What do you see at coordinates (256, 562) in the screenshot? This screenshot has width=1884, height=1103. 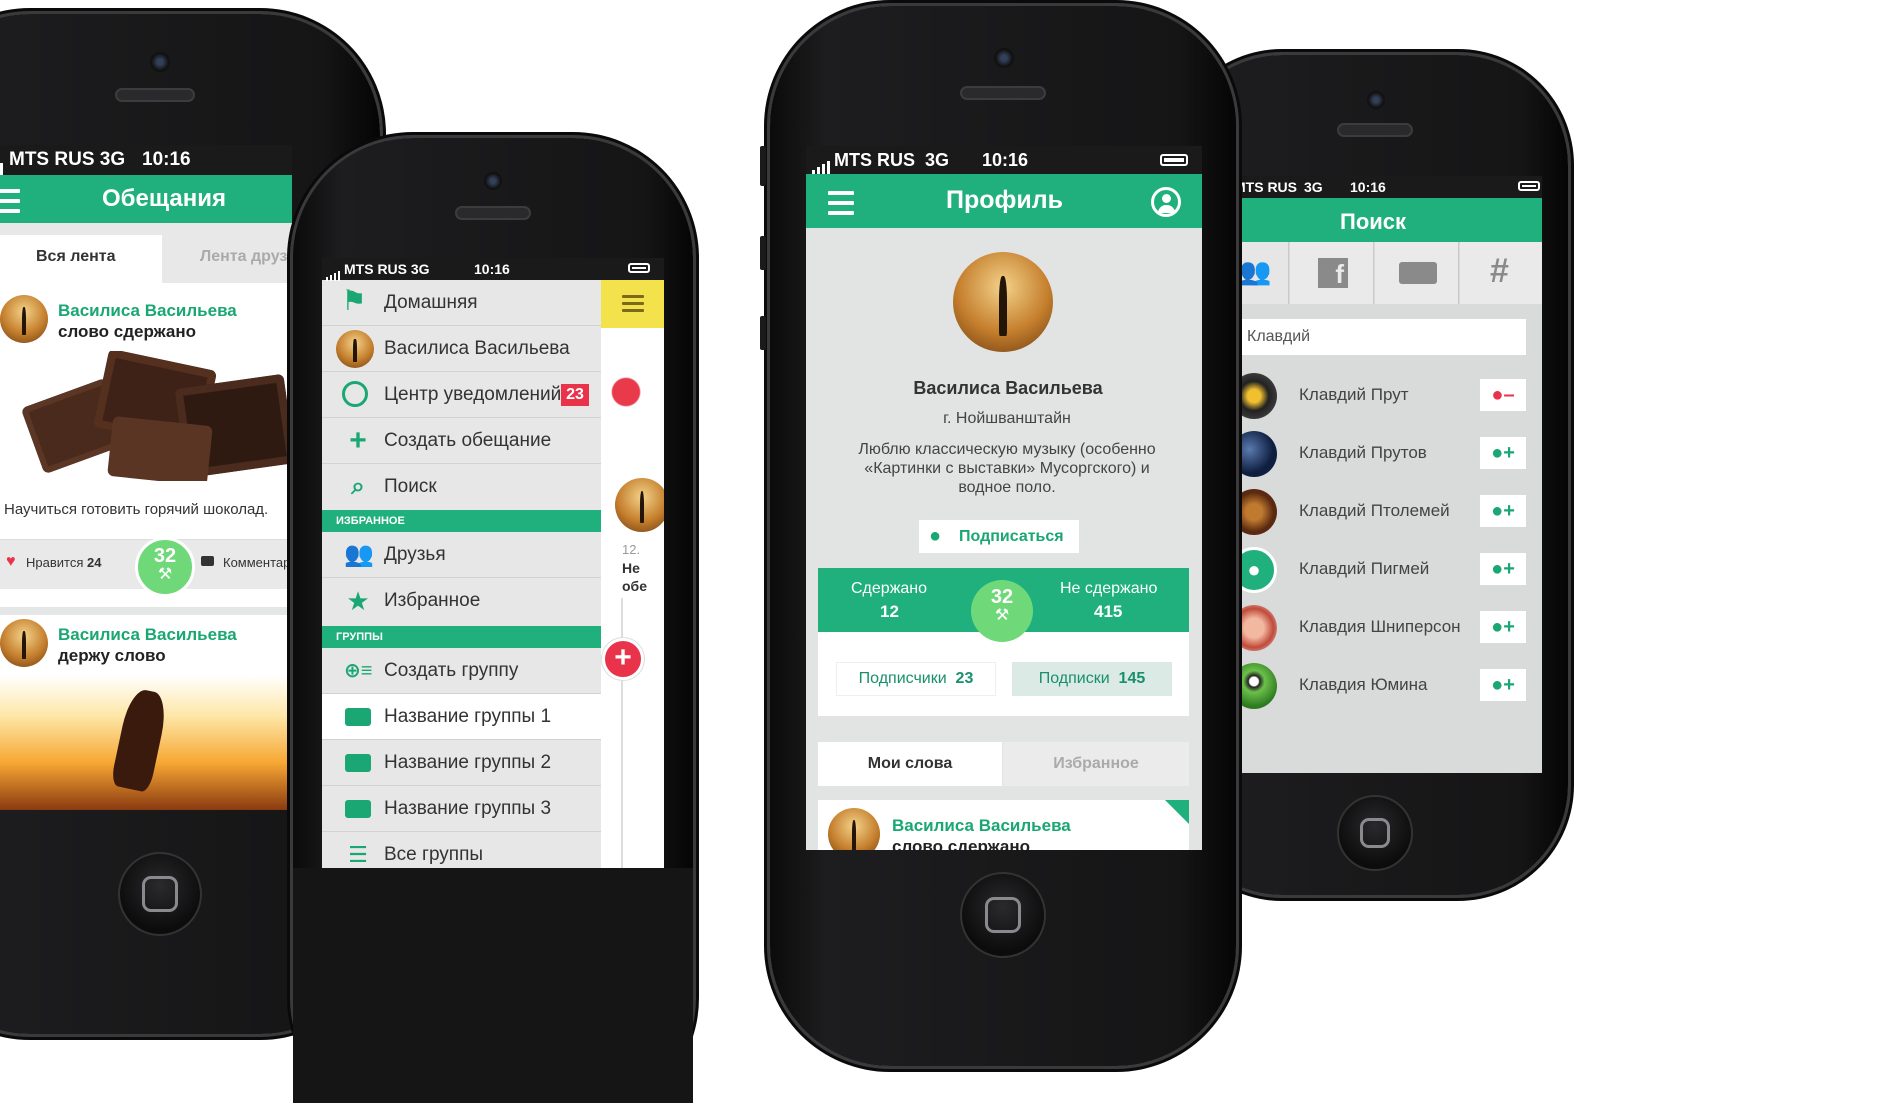 I see `comment-label: Комментар` at bounding box center [256, 562].